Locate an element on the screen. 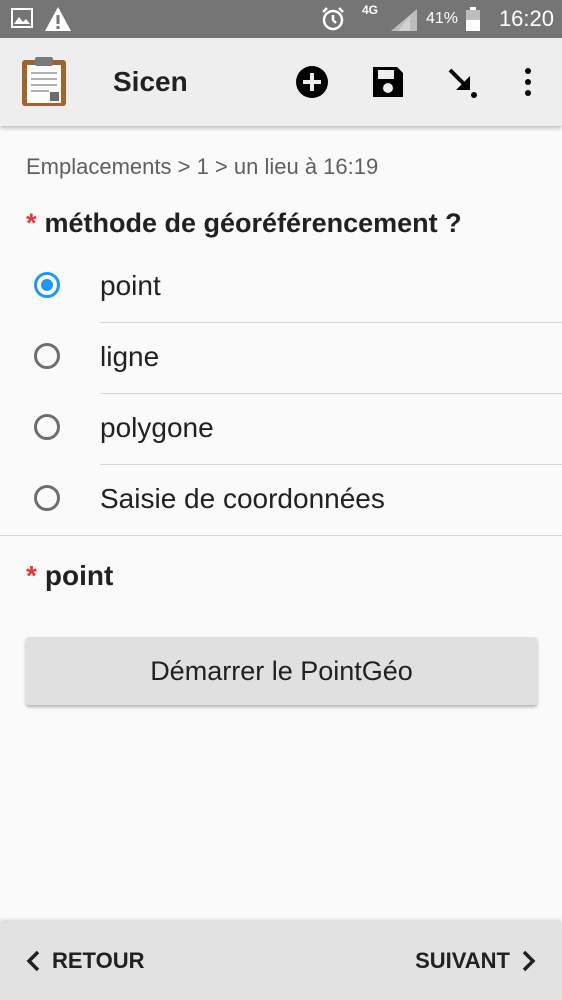 This screenshot has height=1000, width=562. radio-option-label: ligne is located at coordinates (130, 356).